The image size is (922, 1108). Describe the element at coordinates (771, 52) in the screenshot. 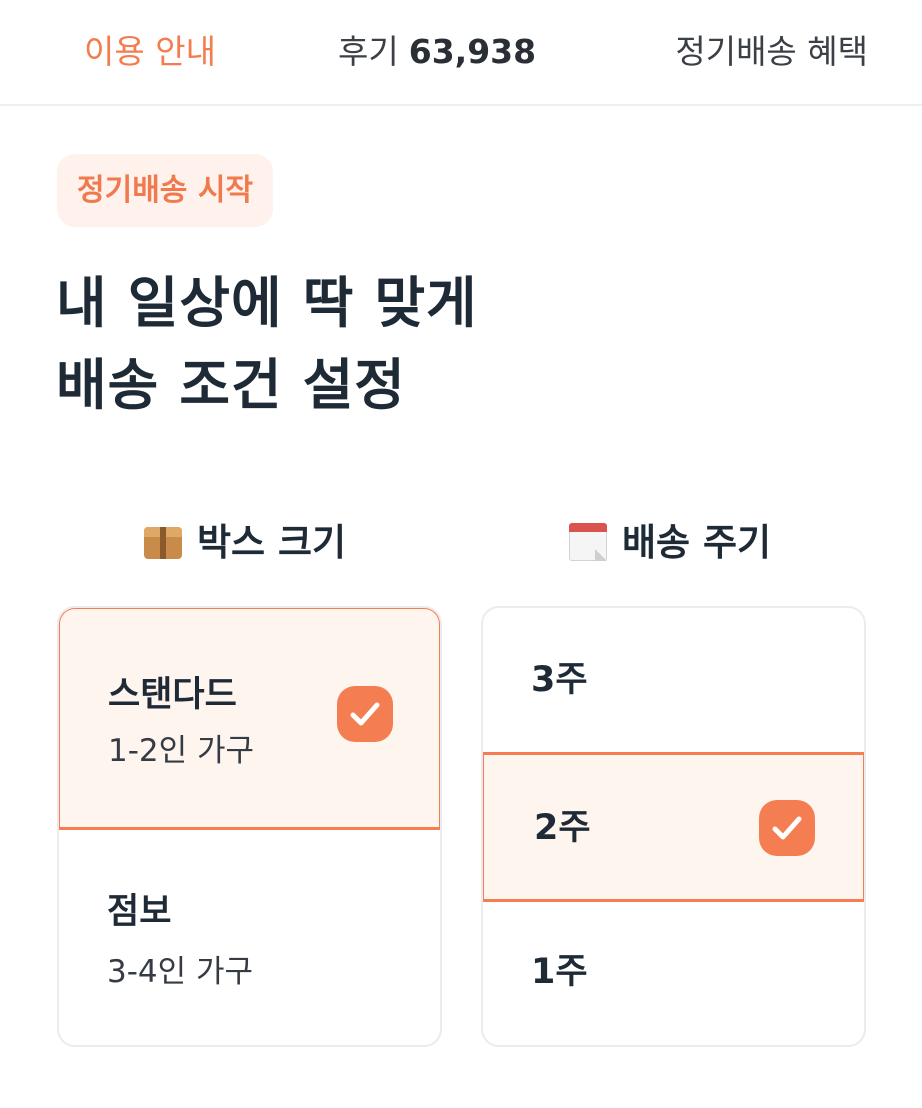

I see `tab-subscription-benefits: 정기배송 혜택` at that location.